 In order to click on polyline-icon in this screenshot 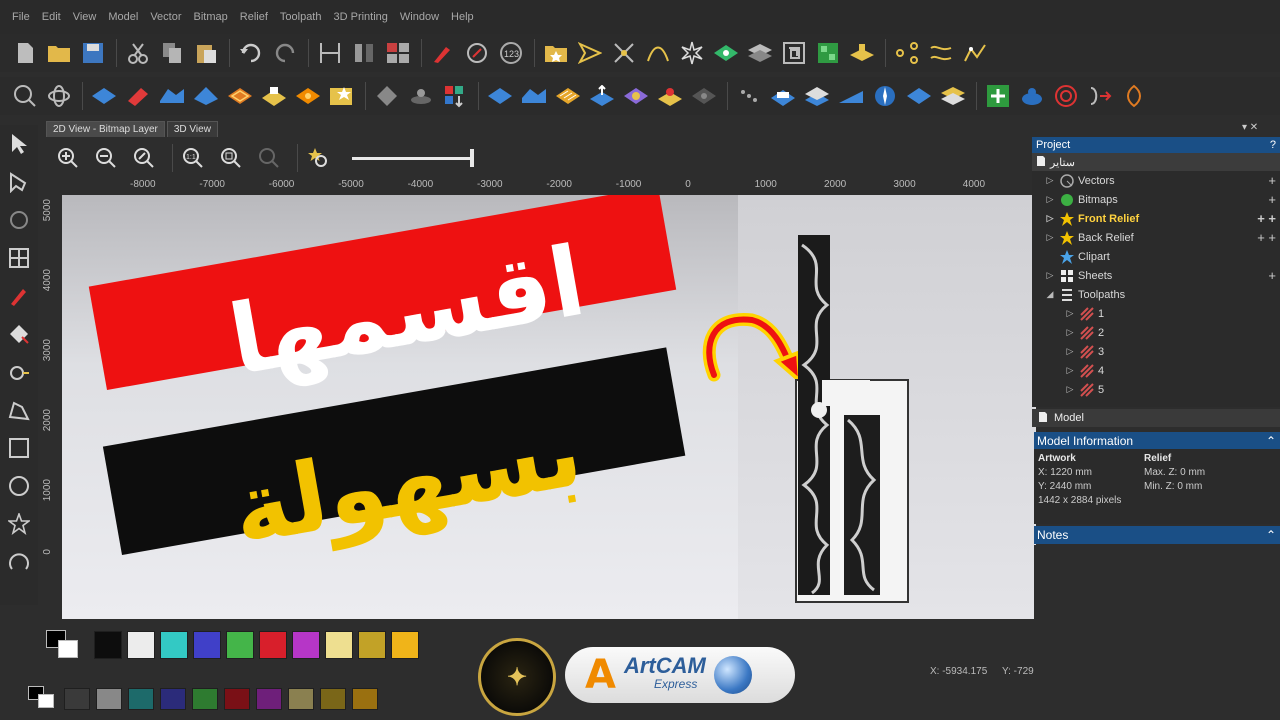, I will do `click(975, 53)`.